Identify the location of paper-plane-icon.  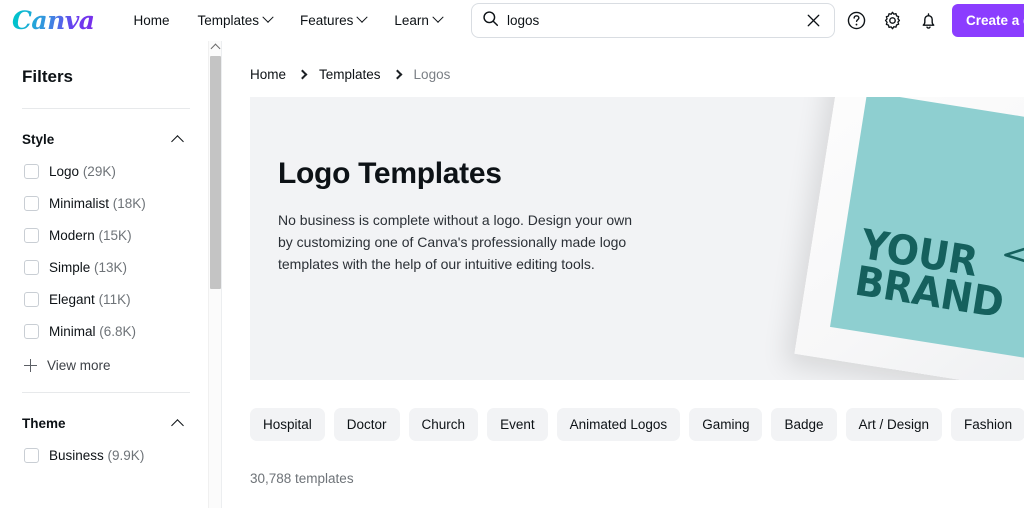
(1011, 257).